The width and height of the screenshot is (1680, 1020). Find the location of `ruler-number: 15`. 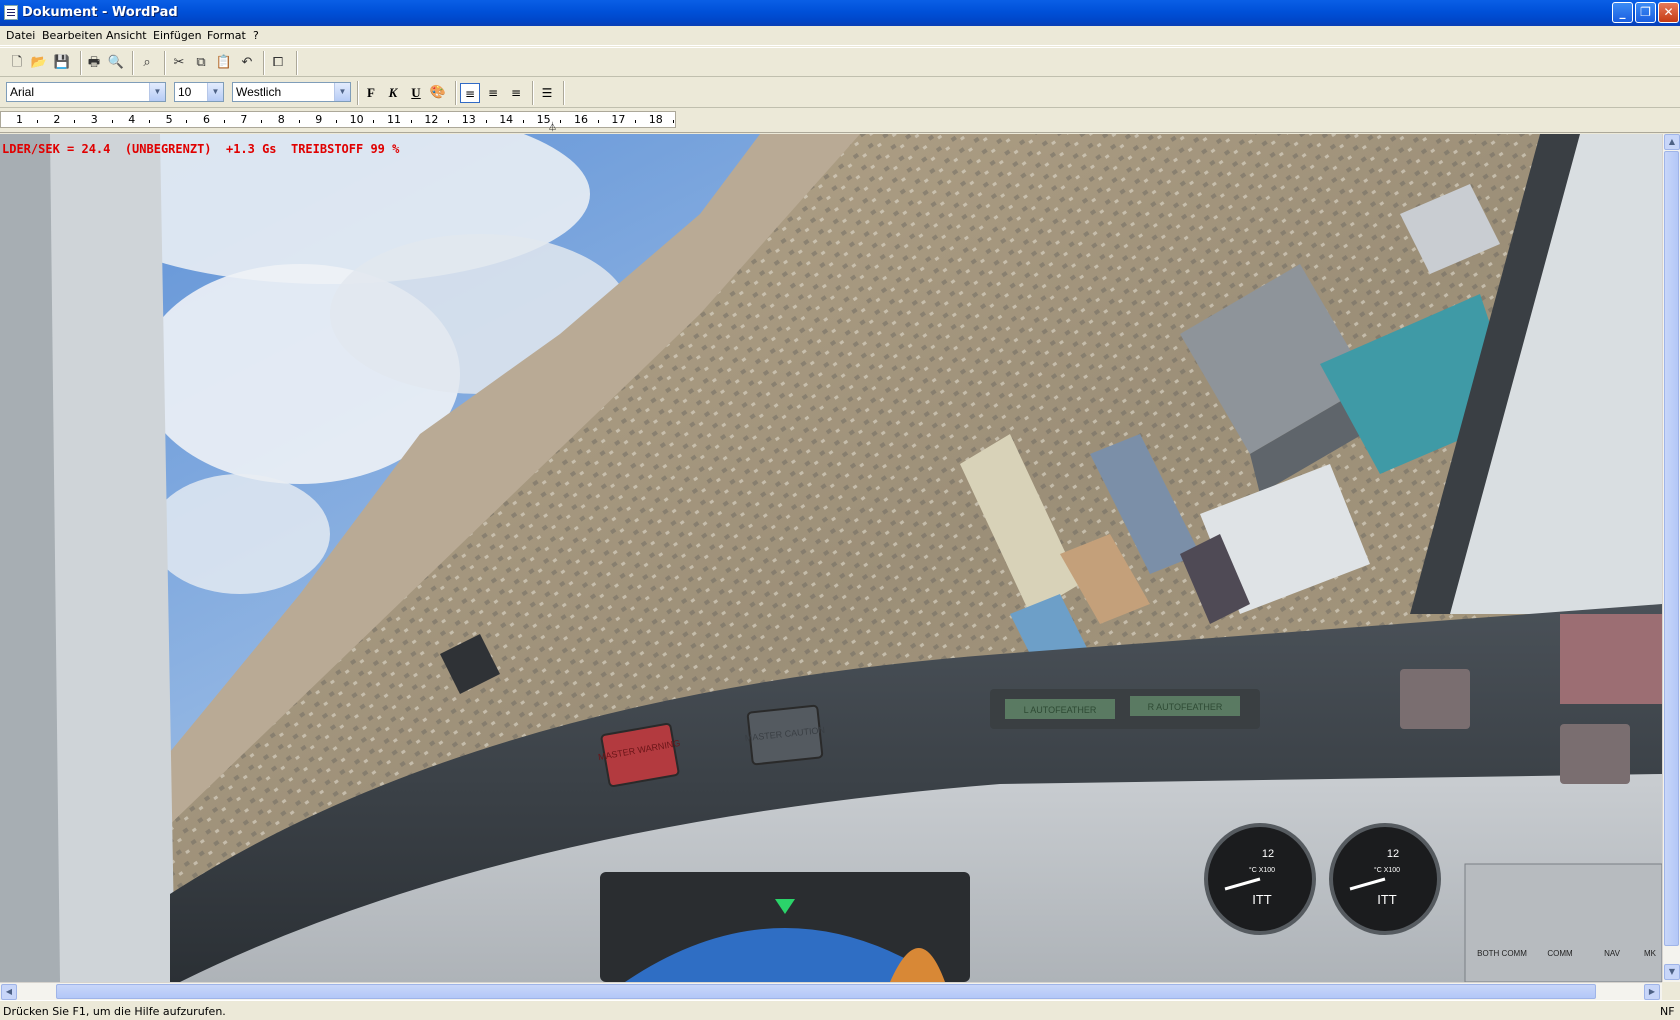

ruler-number: 15 is located at coordinates (543, 119).